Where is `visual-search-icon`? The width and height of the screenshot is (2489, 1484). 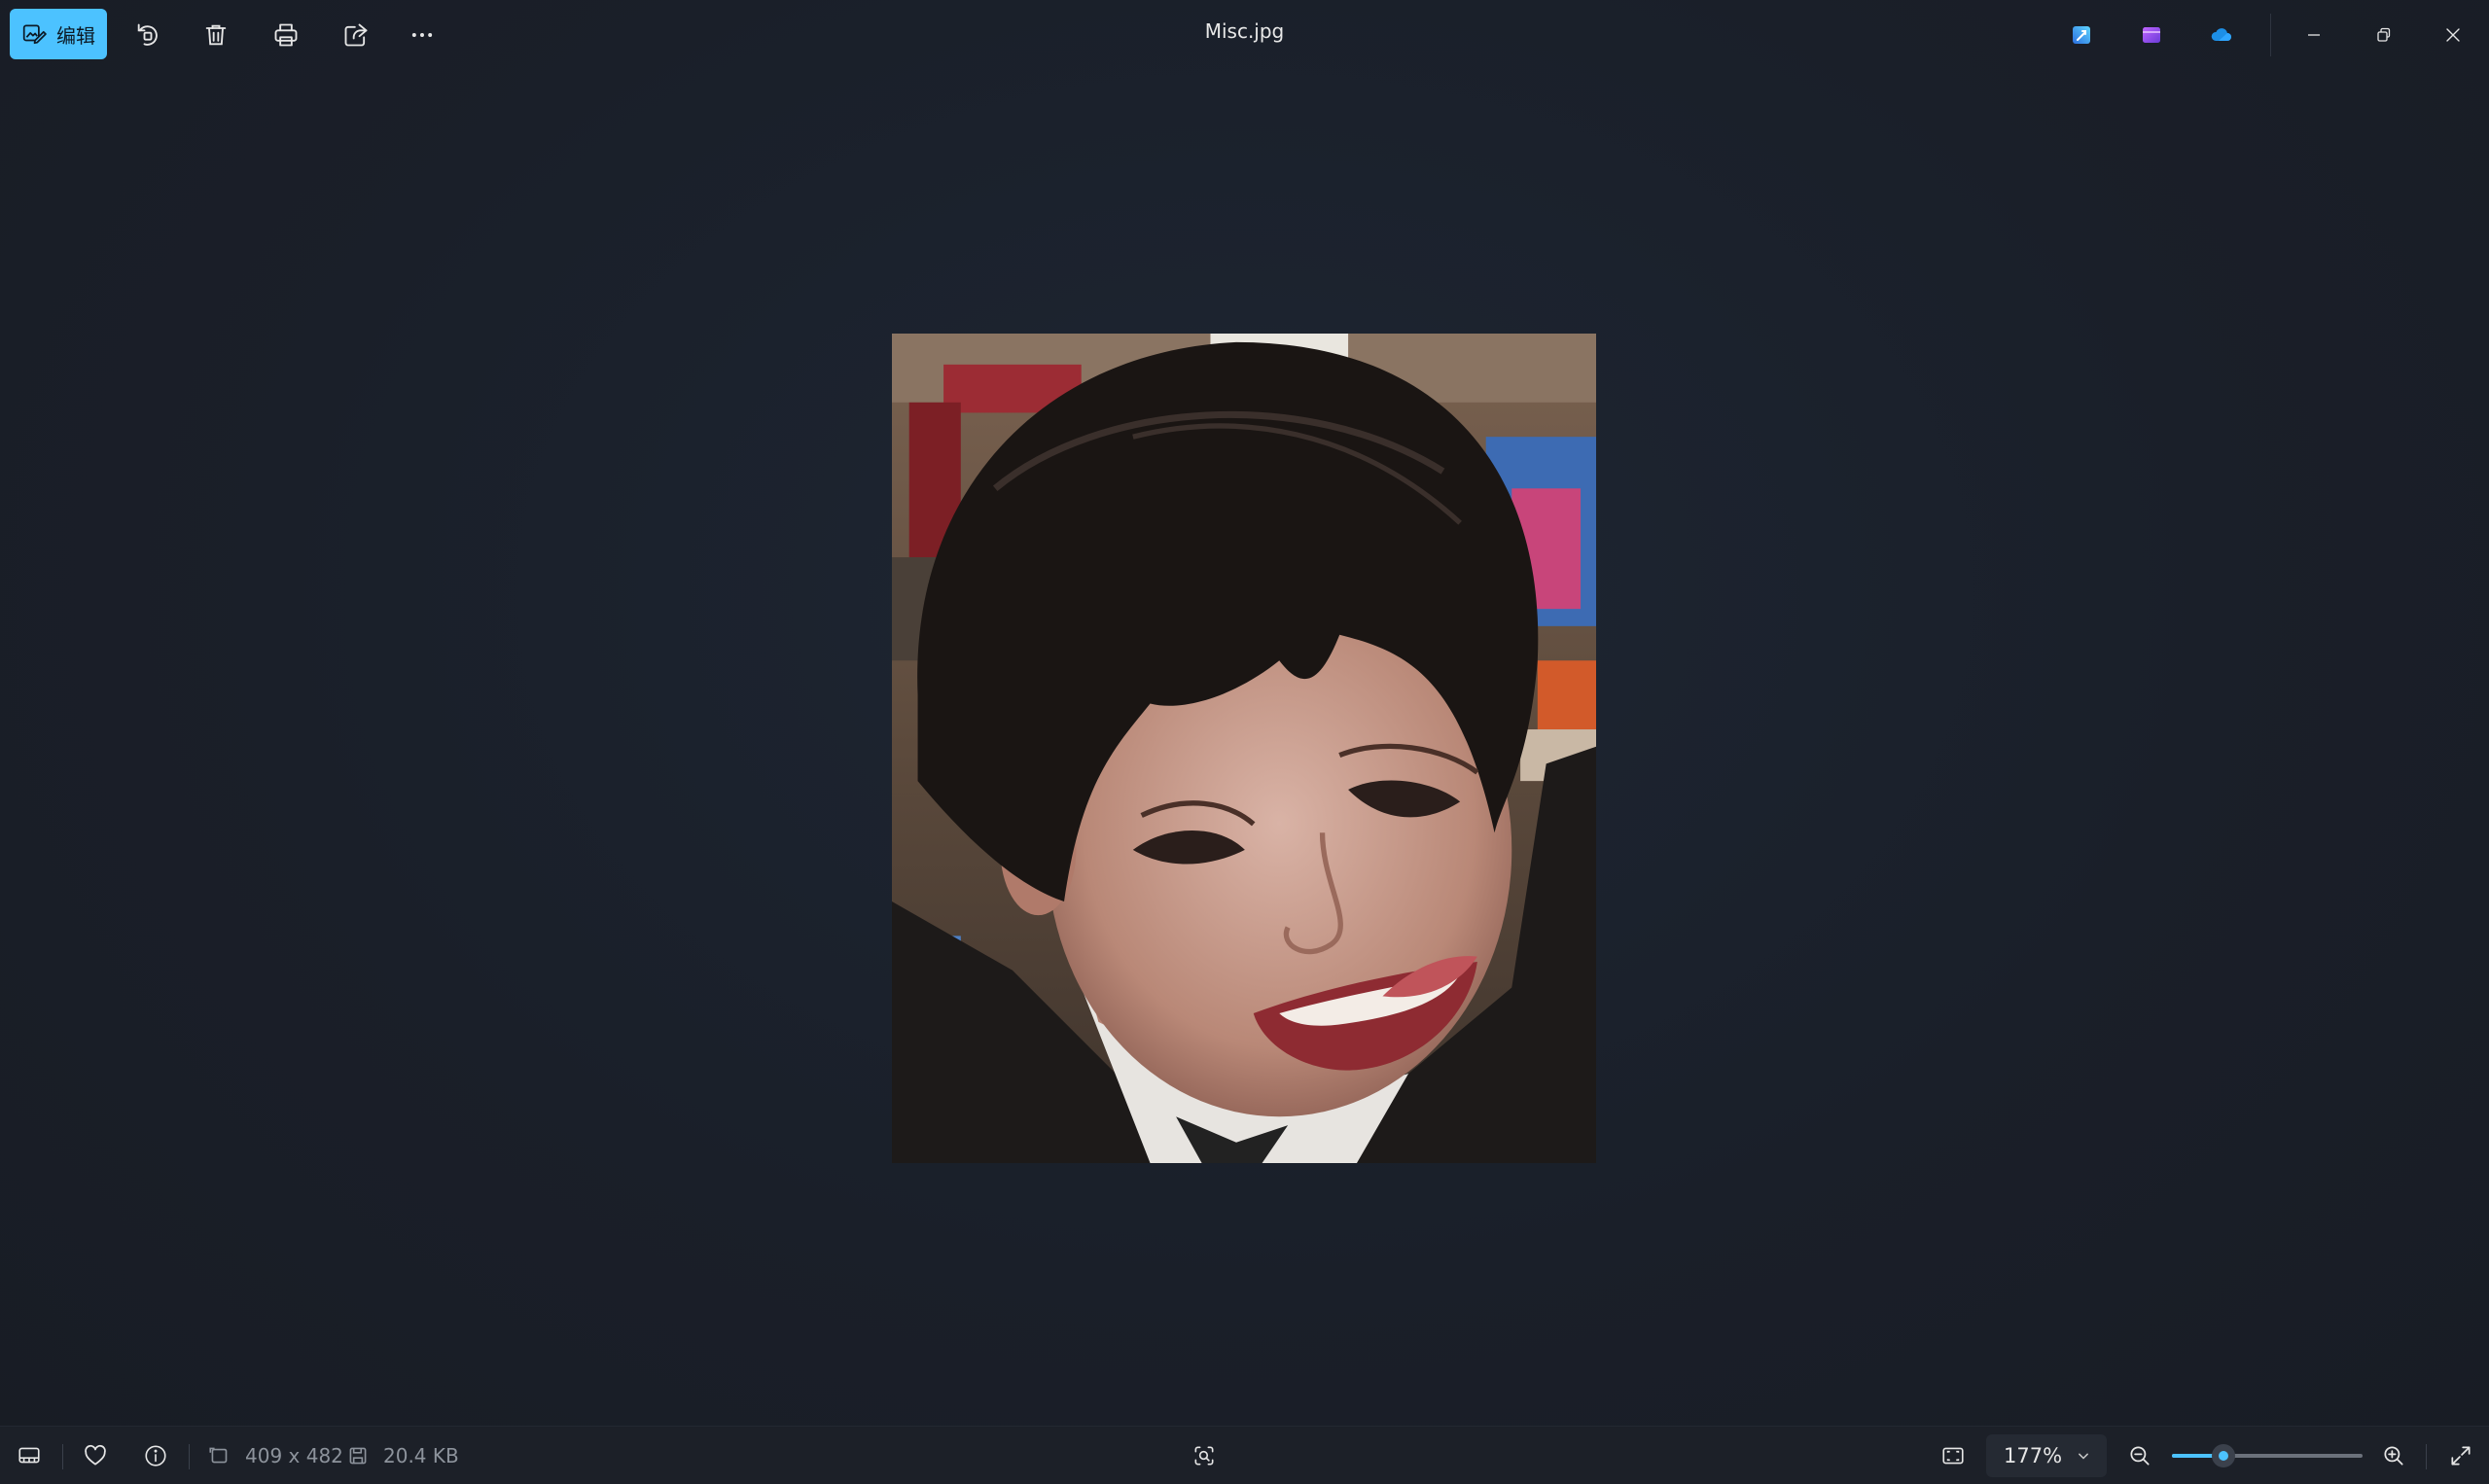
visual-search-icon is located at coordinates (1204, 1456).